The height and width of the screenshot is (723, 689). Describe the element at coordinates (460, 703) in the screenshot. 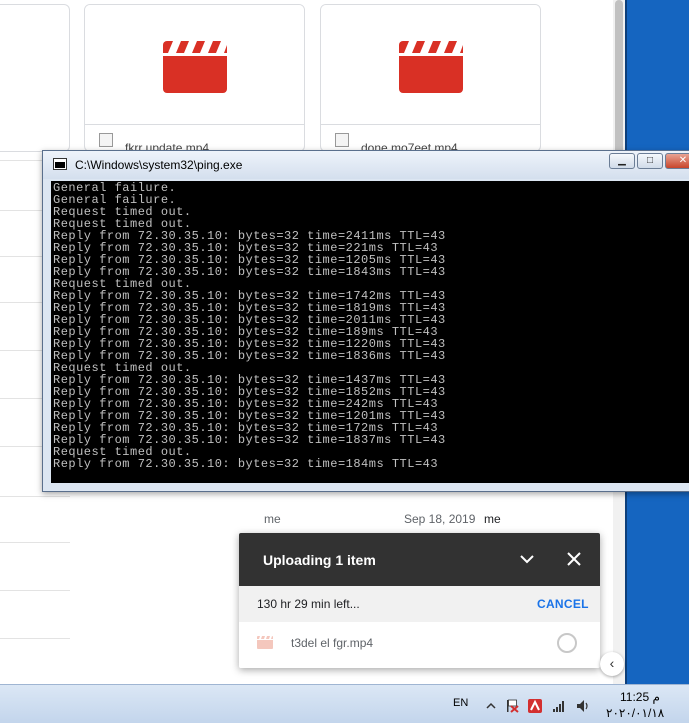

I see `language-indicator: EN` at that location.